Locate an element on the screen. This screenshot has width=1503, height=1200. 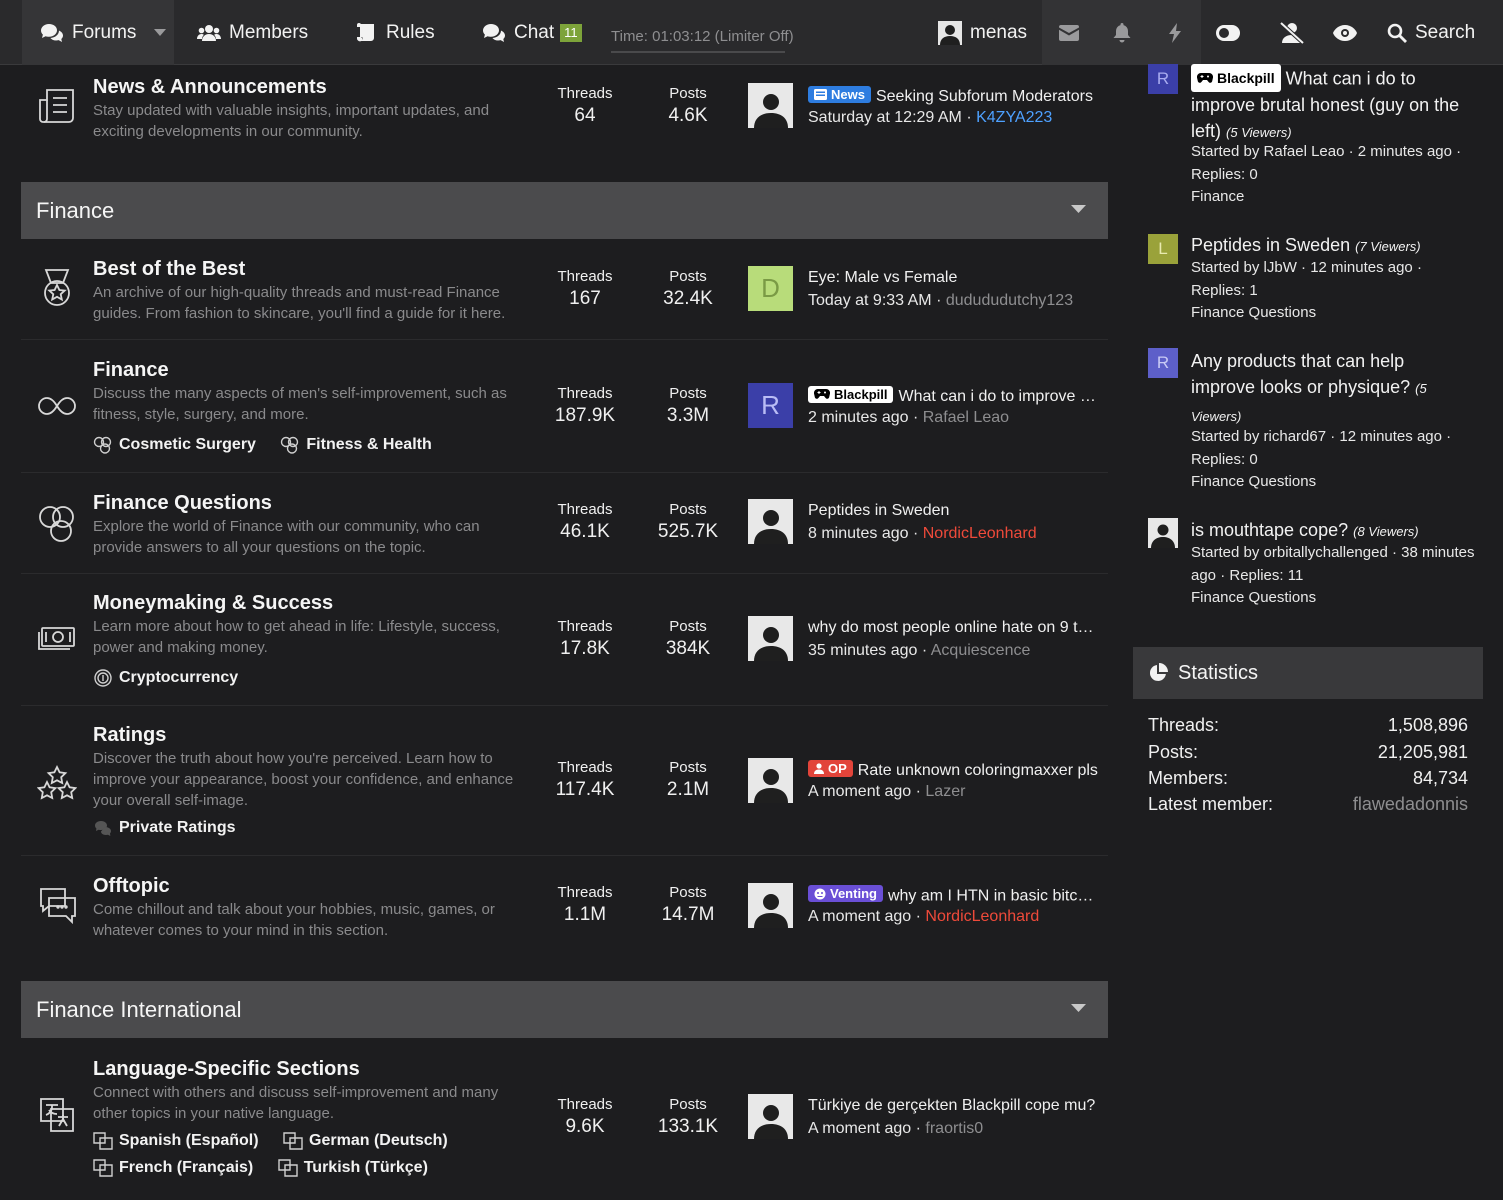
nav-inbox is located at coordinates (1068, 32).